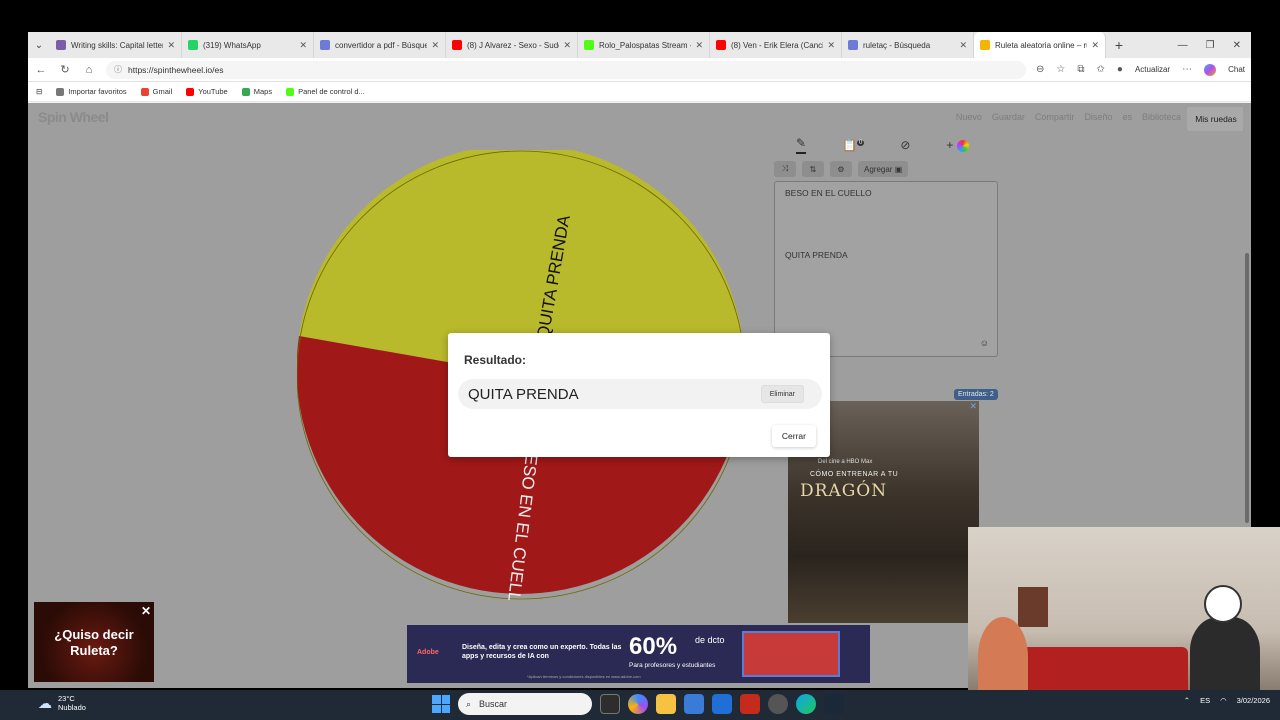 This screenshot has width=1280, height=720. I want to click on browser-tab: (319) WhatsApp ✕, so click(248, 45).